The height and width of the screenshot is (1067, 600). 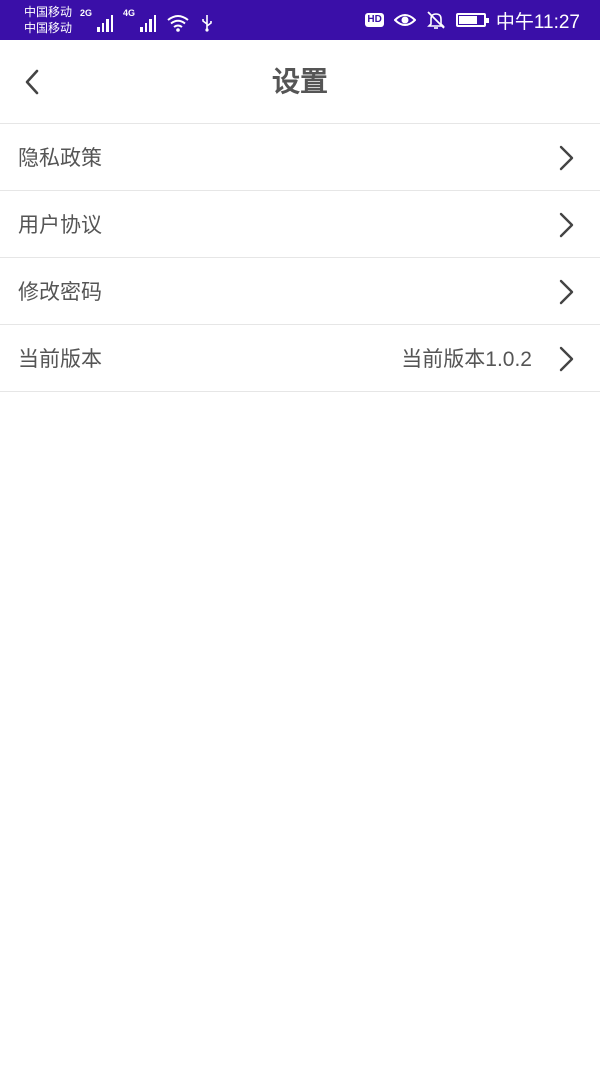 I want to click on settings-item-label: 修改密码, so click(x=60, y=292).